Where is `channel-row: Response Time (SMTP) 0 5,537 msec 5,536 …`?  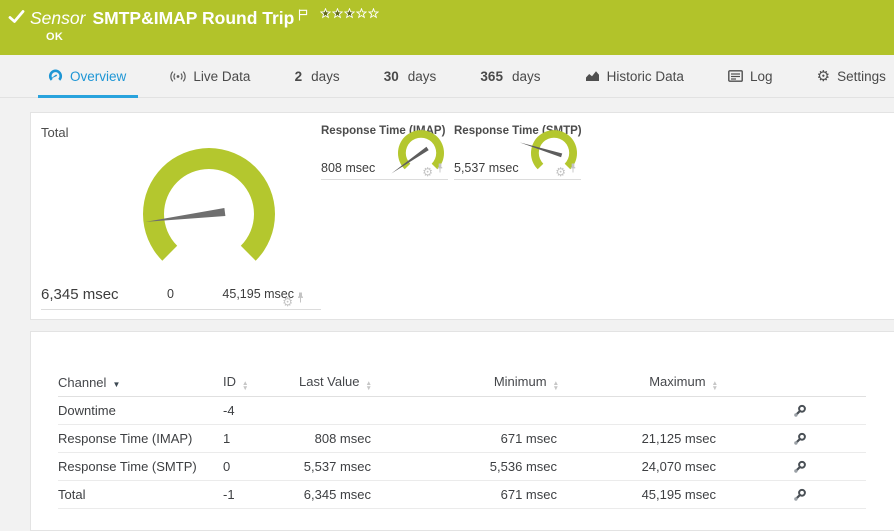 channel-row: Response Time (SMTP) 0 5,537 msec 5,536 … is located at coordinates (462, 466).